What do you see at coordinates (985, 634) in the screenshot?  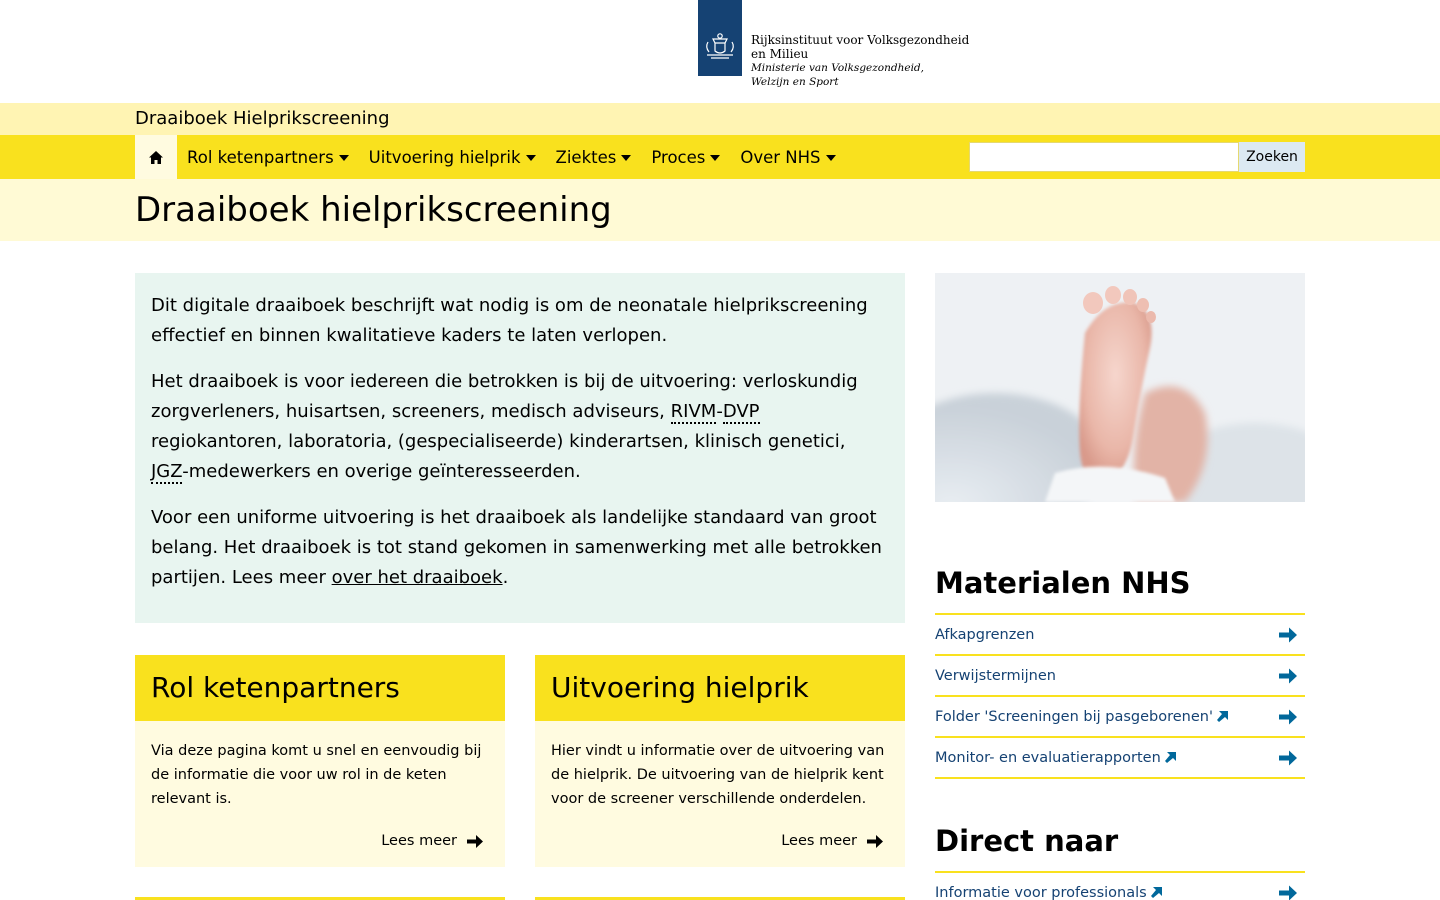 I see `link-label: Afkapgrenzen` at bounding box center [985, 634].